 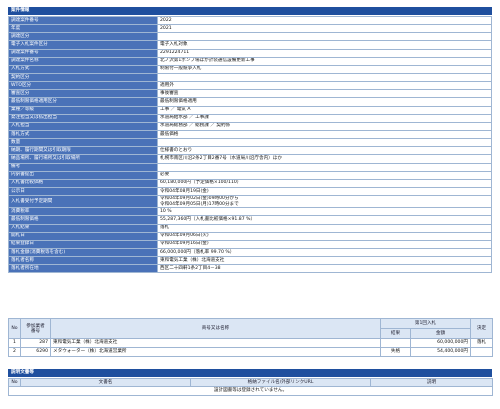 I want to click on detail-row: 契約区分, so click(x=250, y=77).